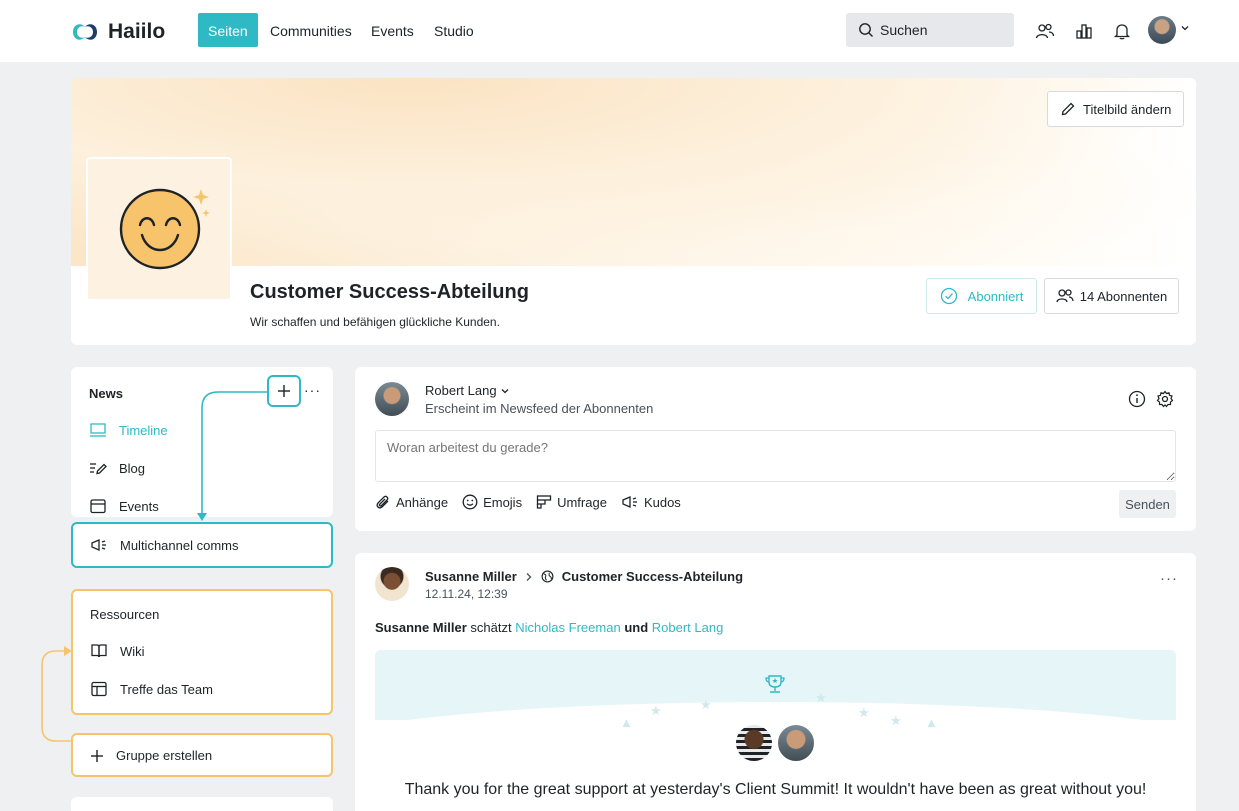 The image size is (1239, 811). I want to click on composer-input, so click(775, 456).